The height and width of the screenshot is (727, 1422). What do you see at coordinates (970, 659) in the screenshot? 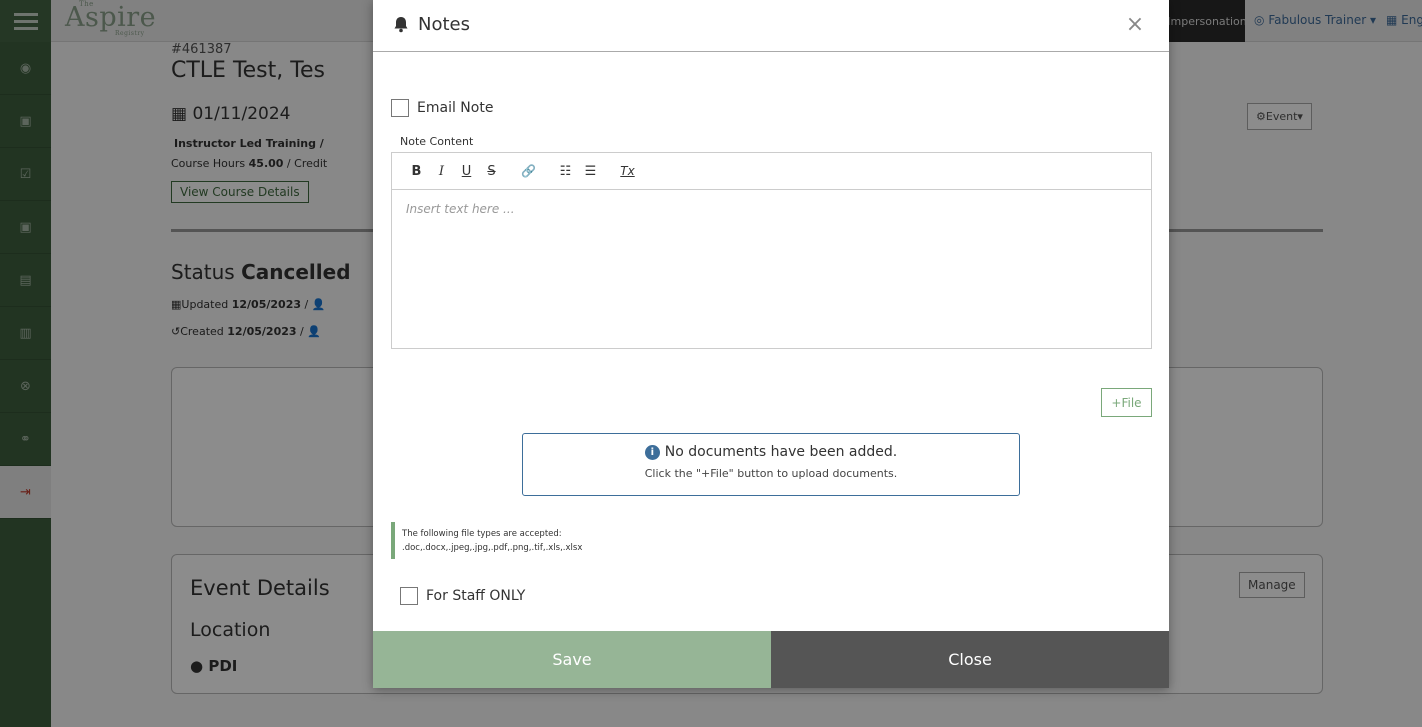
I see `close-button: Close` at bounding box center [970, 659].